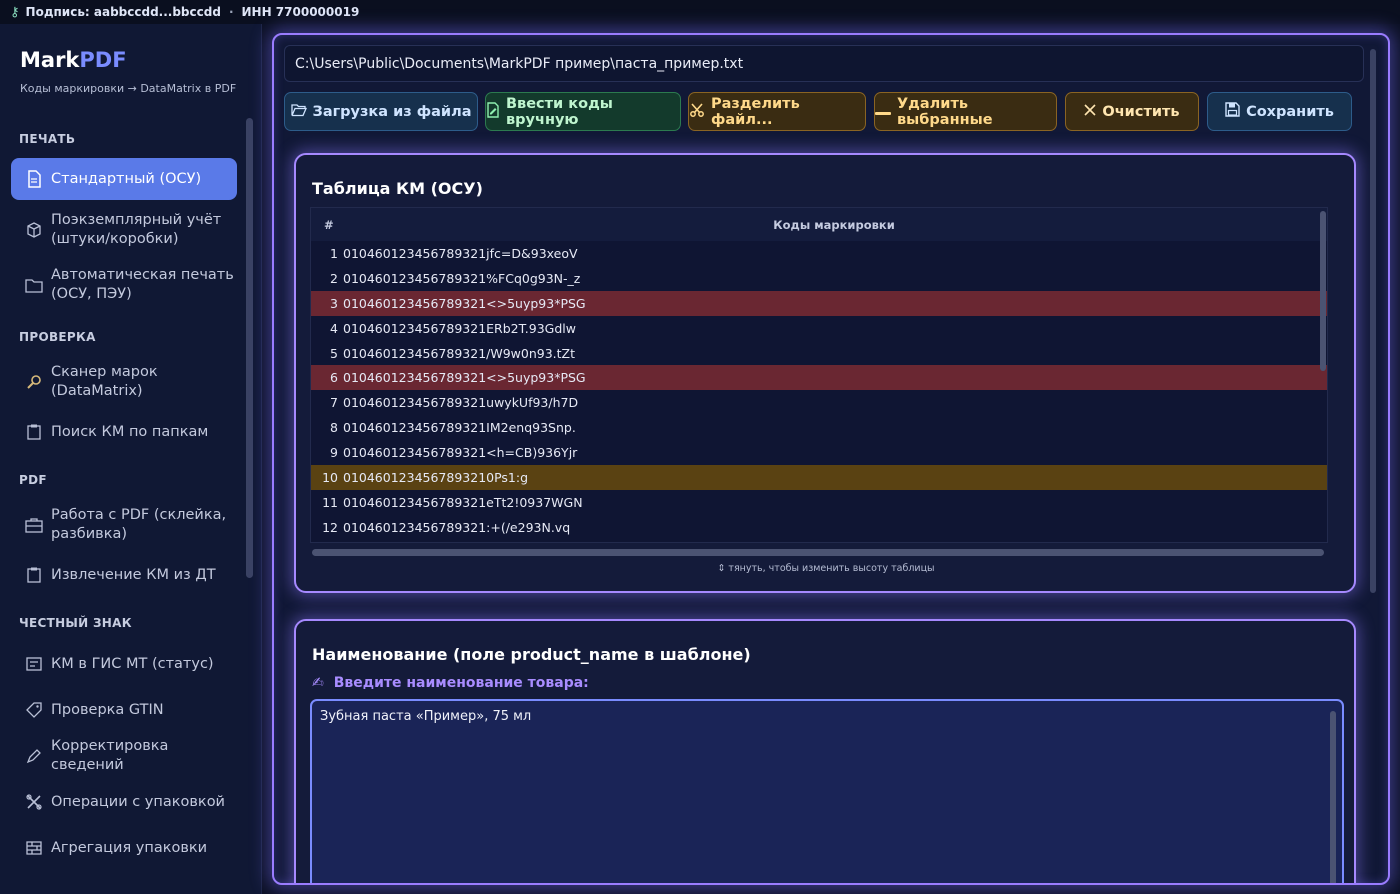 This screenshot has width=1400, height=894. What do you see at coordinates (110, 755) in the screenshot?
I see `sidebar-item-label: Корректировка сведений` at bounding box center [110, 755].